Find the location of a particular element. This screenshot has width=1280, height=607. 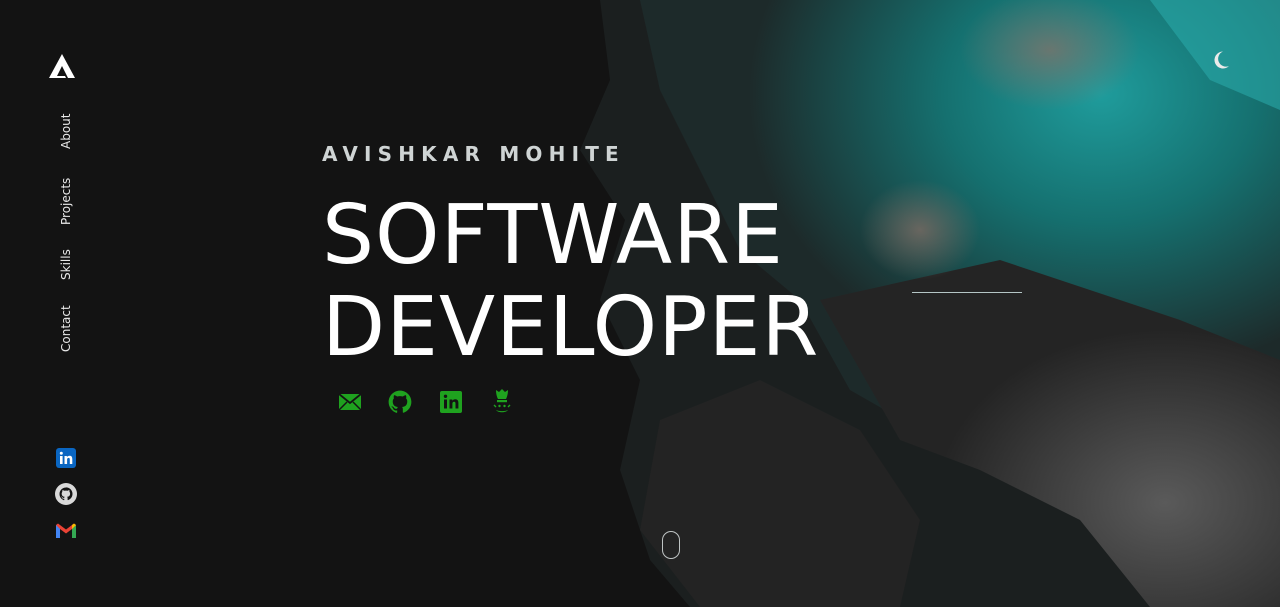

nav-link-projects: Projects is located at coordinates (66, 201).